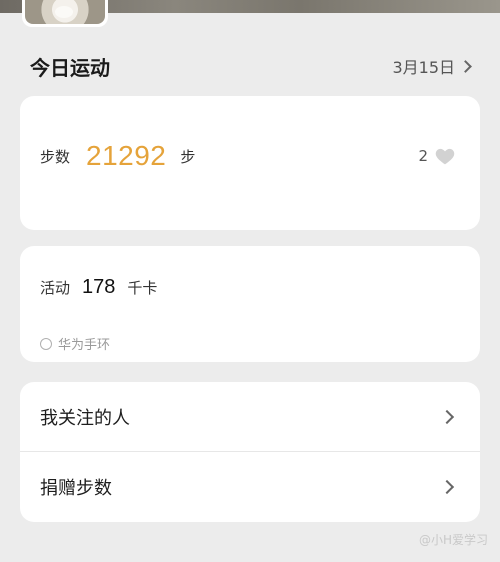 The image size is (500, 562). I want to click on like-count: 2, so click(423, 156).